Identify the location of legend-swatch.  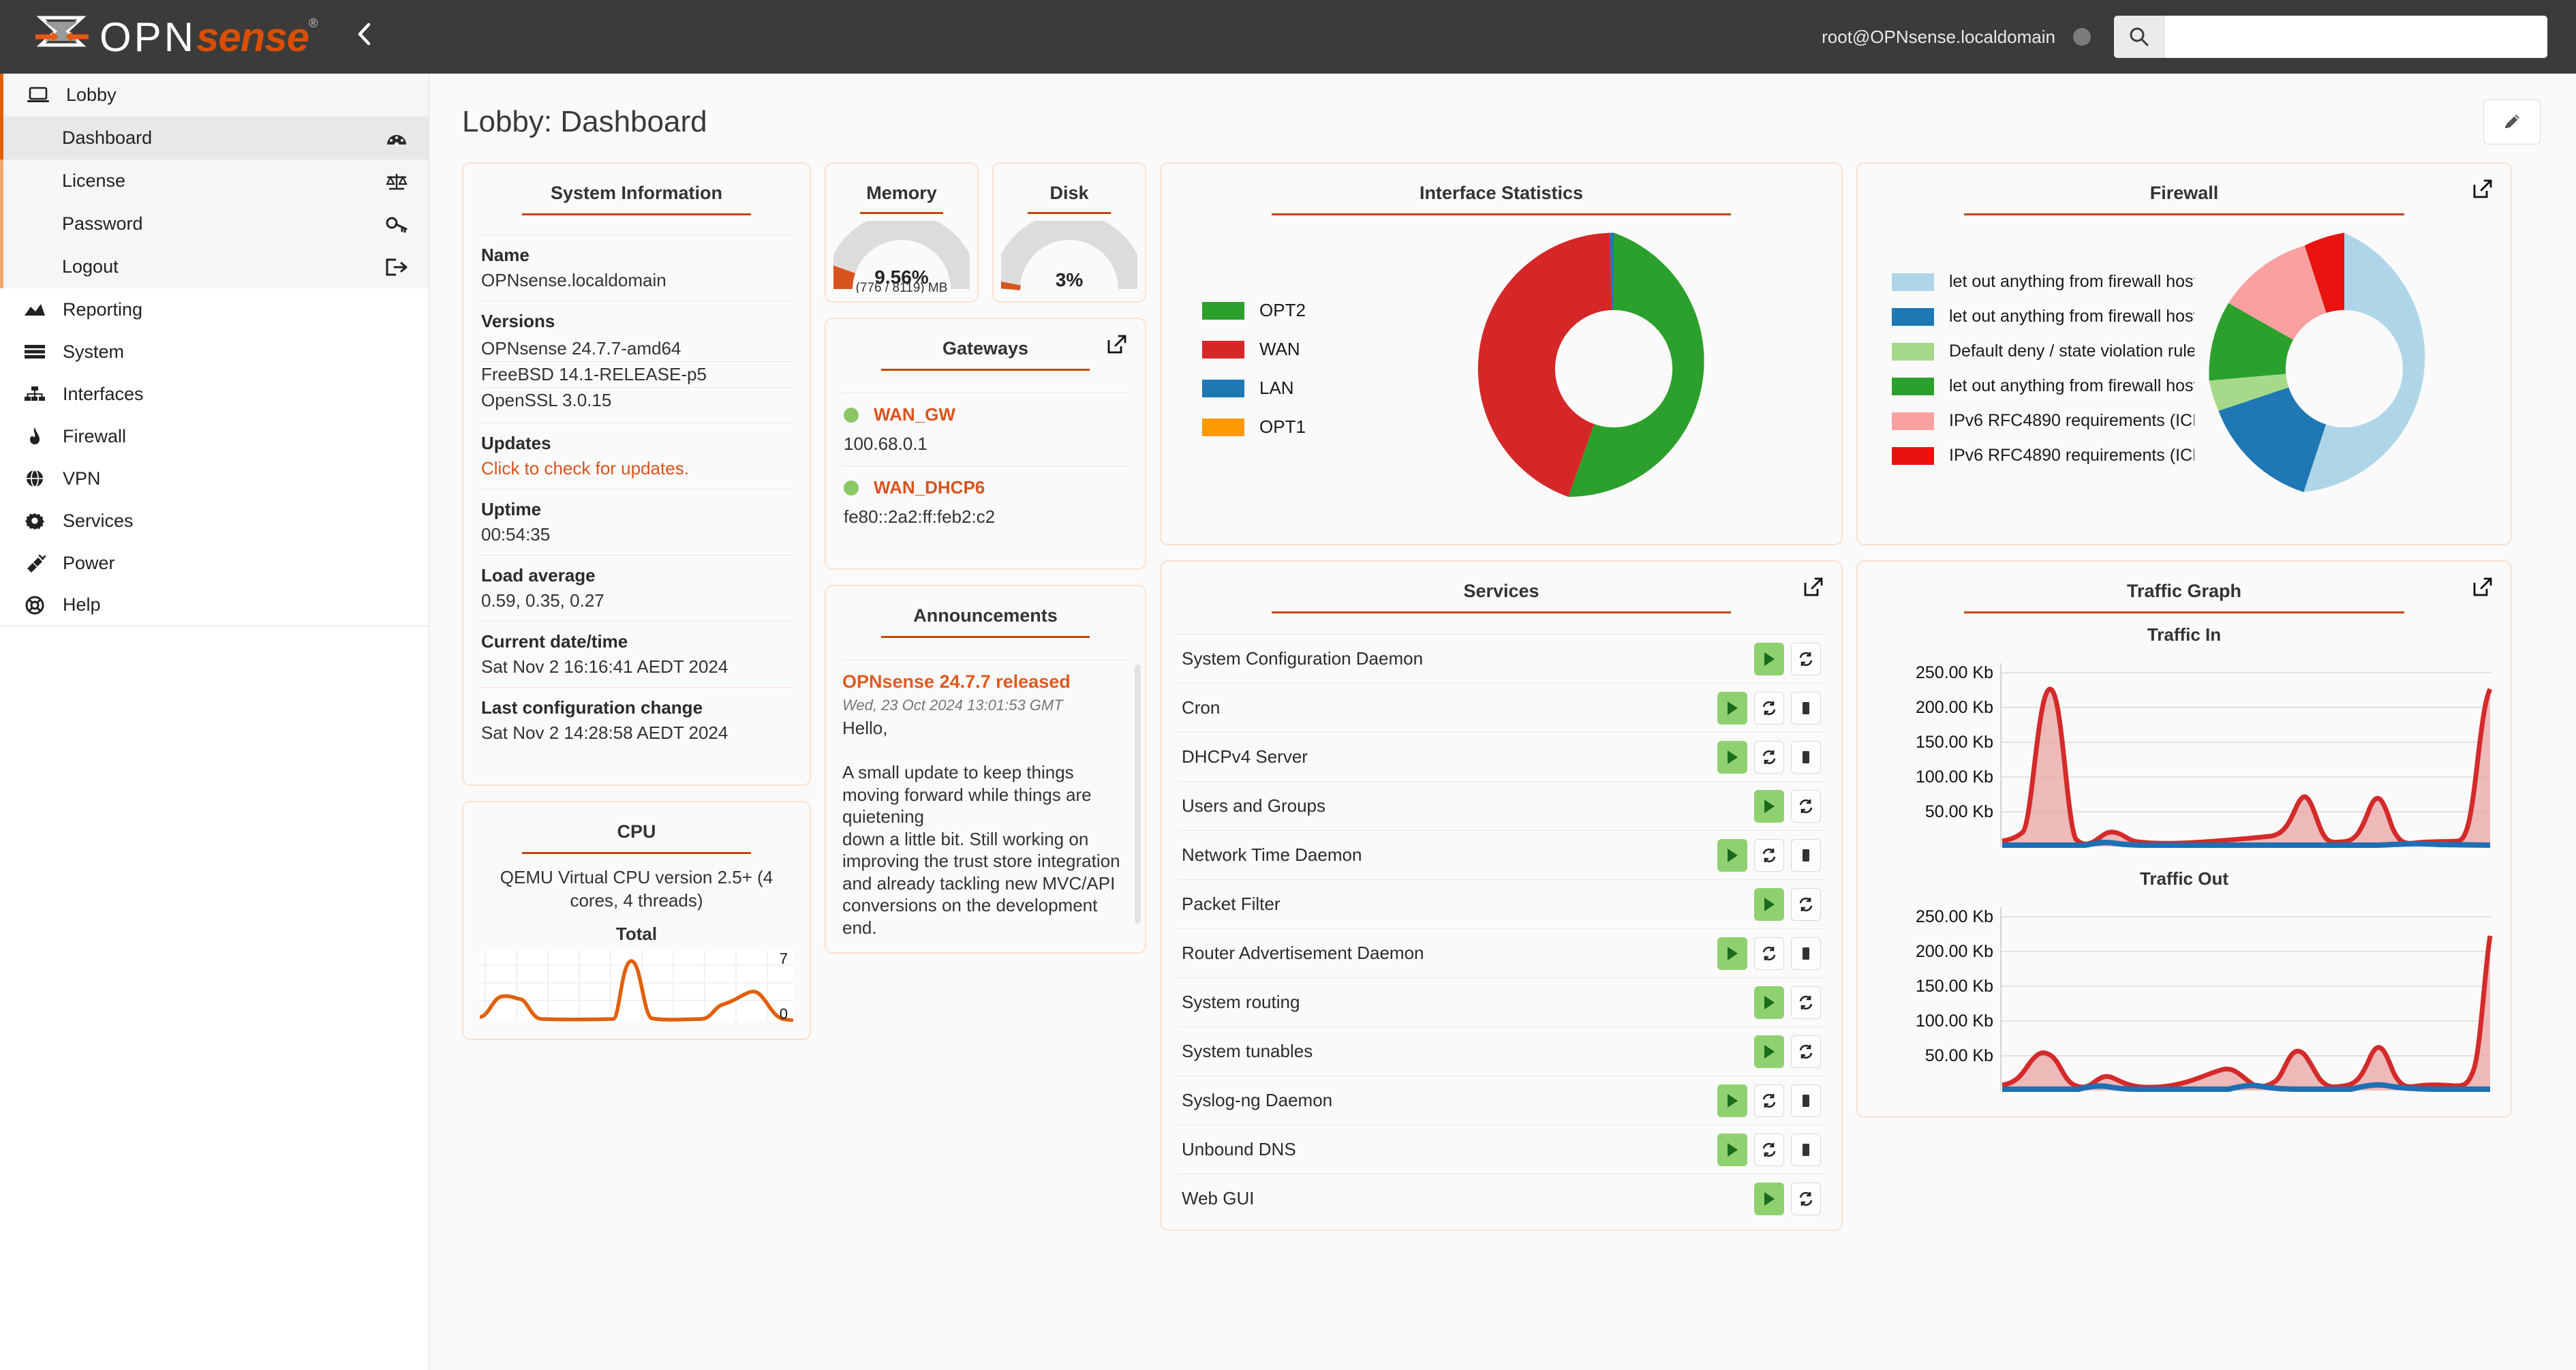
(1913, 316).